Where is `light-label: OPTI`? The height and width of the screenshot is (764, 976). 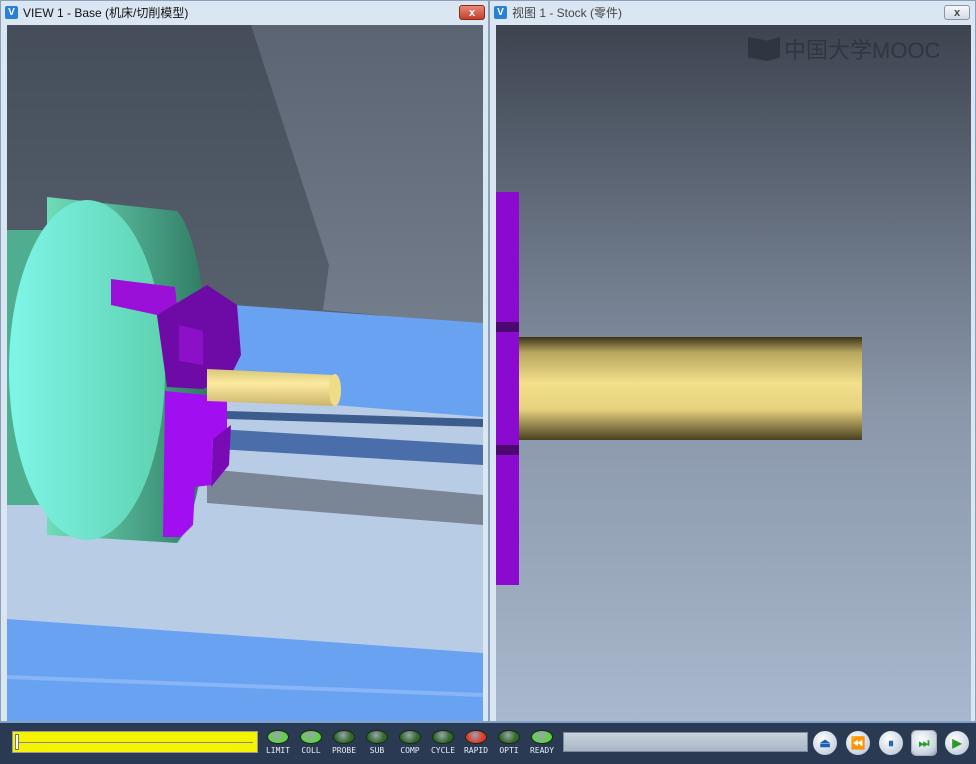 light-label: OPTI is located at coordinates (509, 750).